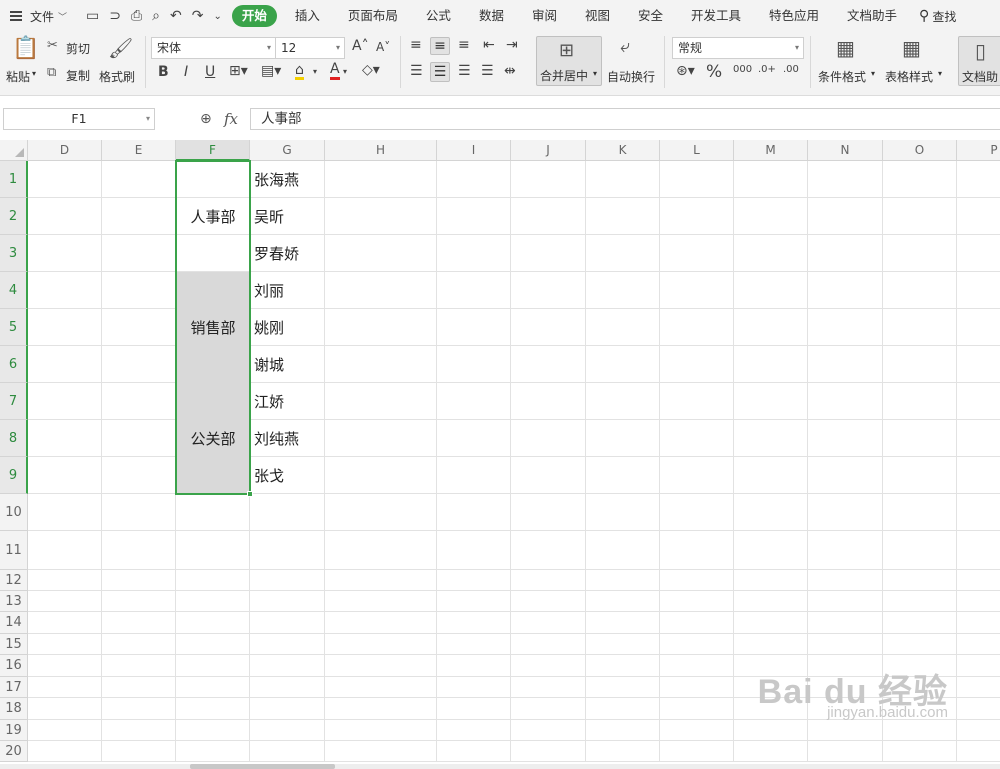  What do you see at coordinates (14, 438) in the screenshot?
I see `row-header-8: 8` at bounding box center [14, 438].